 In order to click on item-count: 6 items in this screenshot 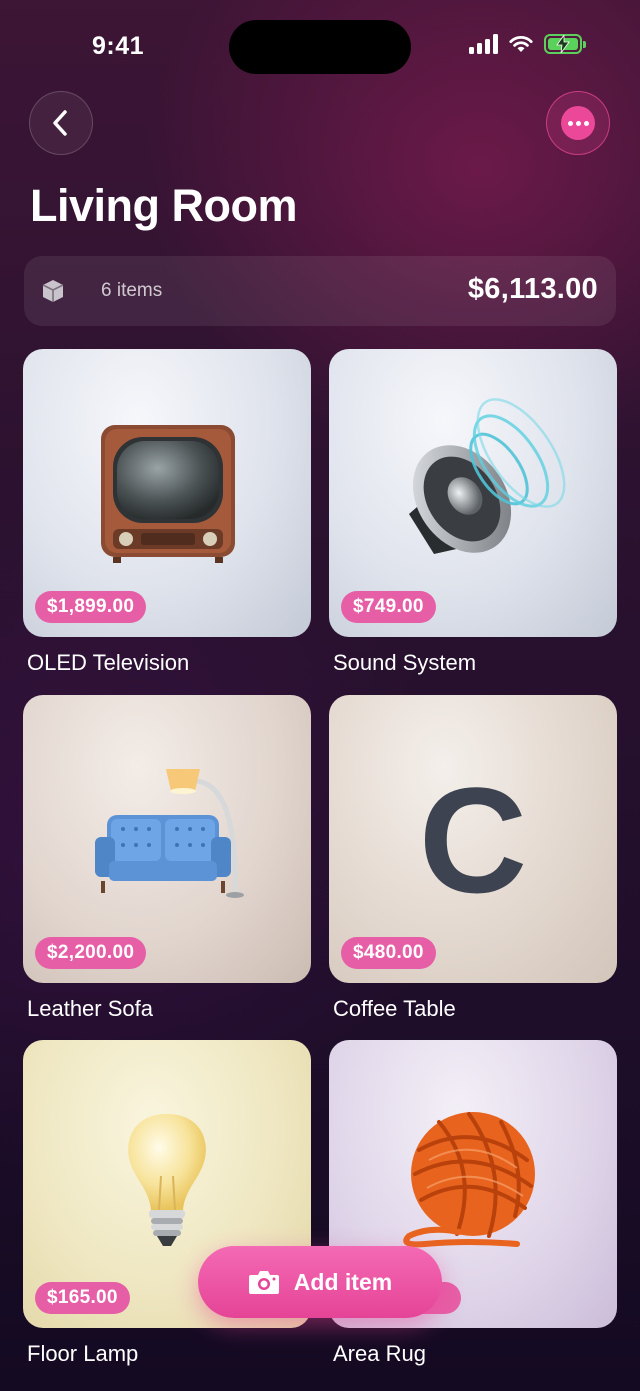, I will do `click(132, 290)`.